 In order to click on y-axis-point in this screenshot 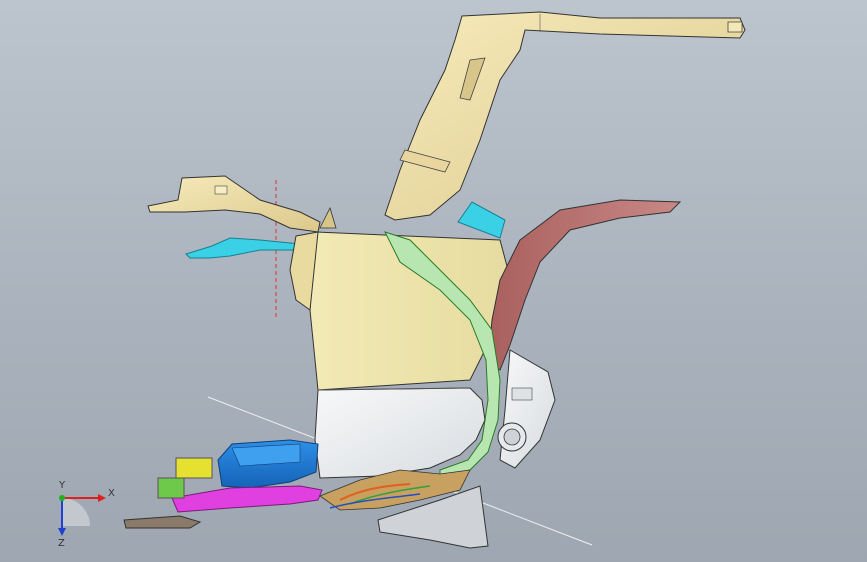, I will do `click(62, 498)`.